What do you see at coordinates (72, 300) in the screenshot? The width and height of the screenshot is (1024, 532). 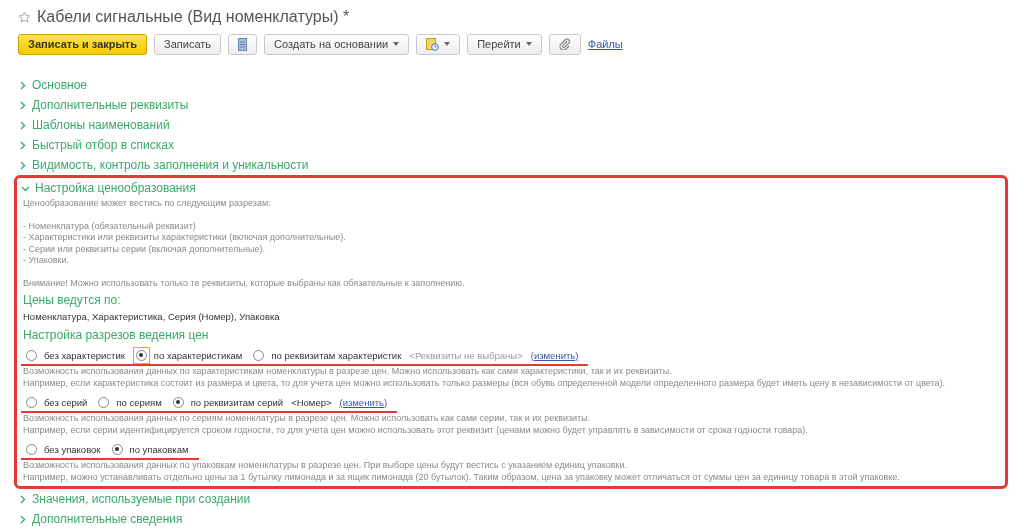 I see `prices-heading: Цены ведутся по:` at bounding box center [72, 300].